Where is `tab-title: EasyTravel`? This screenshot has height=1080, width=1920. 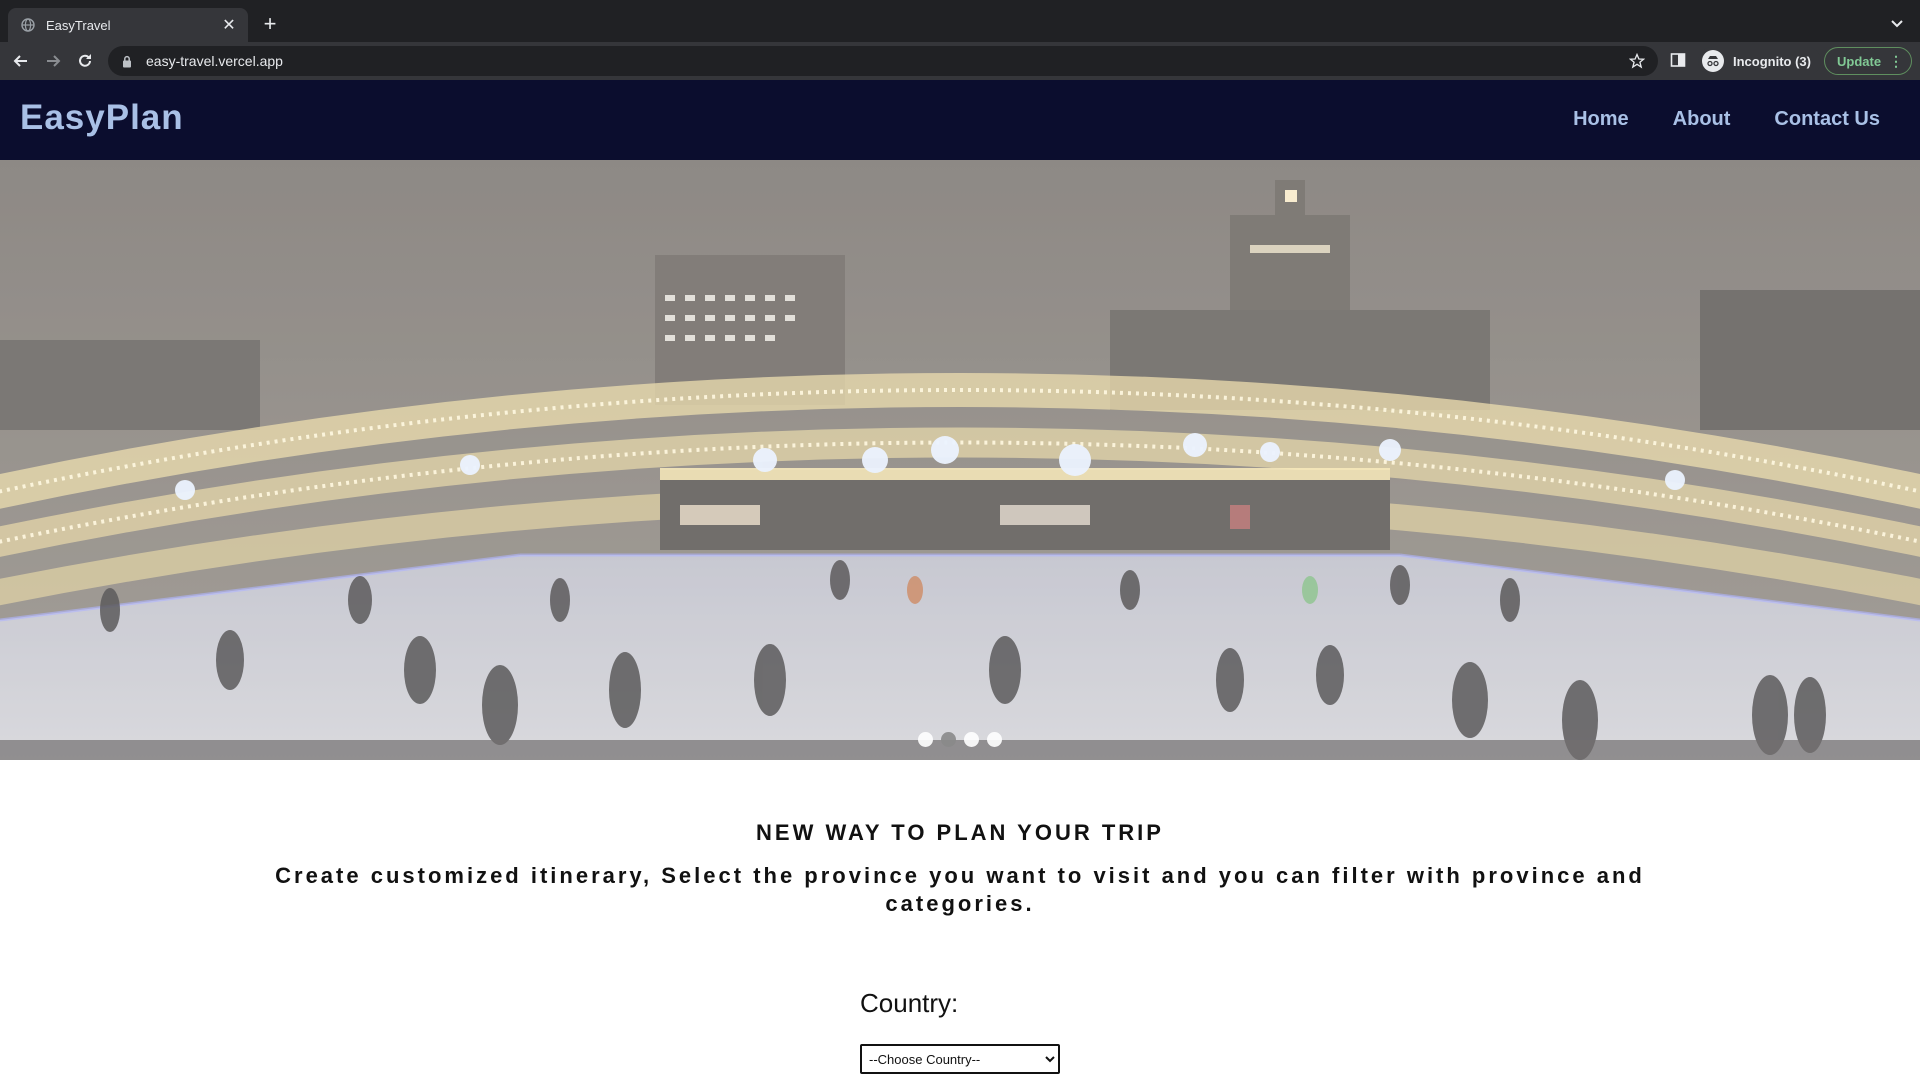 tab-title: EasyTravel is located at coordinates (78, 25).